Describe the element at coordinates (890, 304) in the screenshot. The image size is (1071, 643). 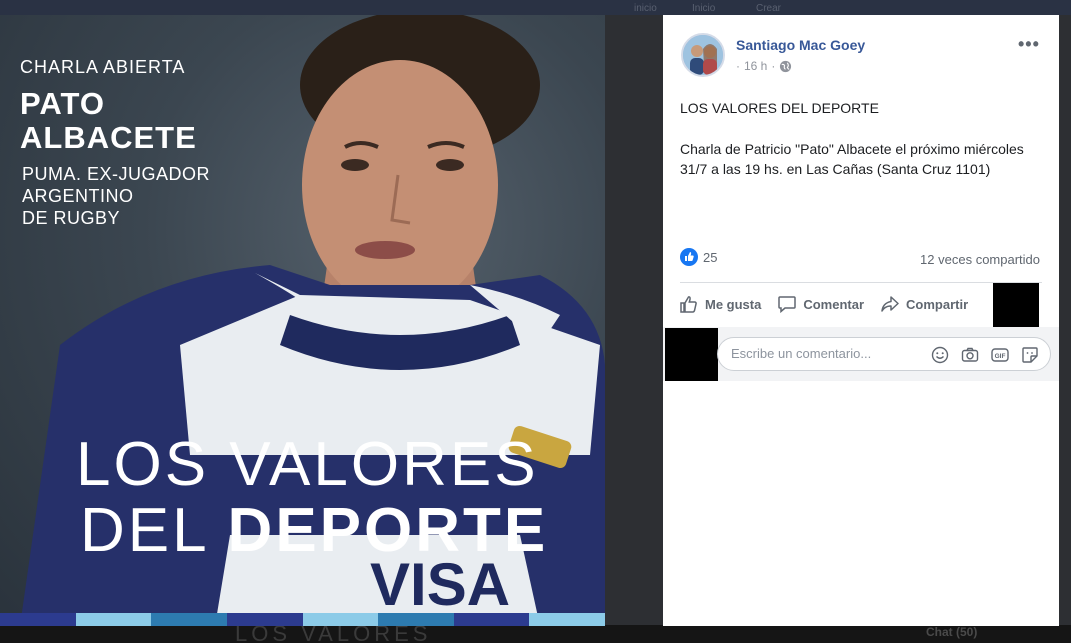
I see `share-arrow-icon` at that location.